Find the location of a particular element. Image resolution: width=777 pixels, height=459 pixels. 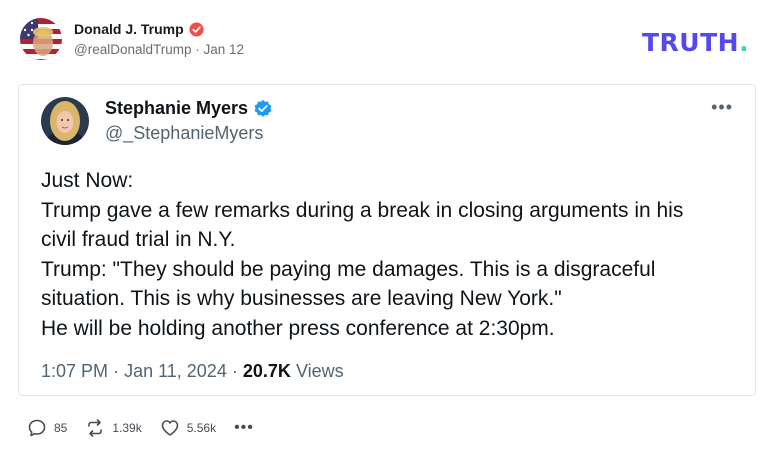

views-count: 20.7K is located at coordinates (266, 371).